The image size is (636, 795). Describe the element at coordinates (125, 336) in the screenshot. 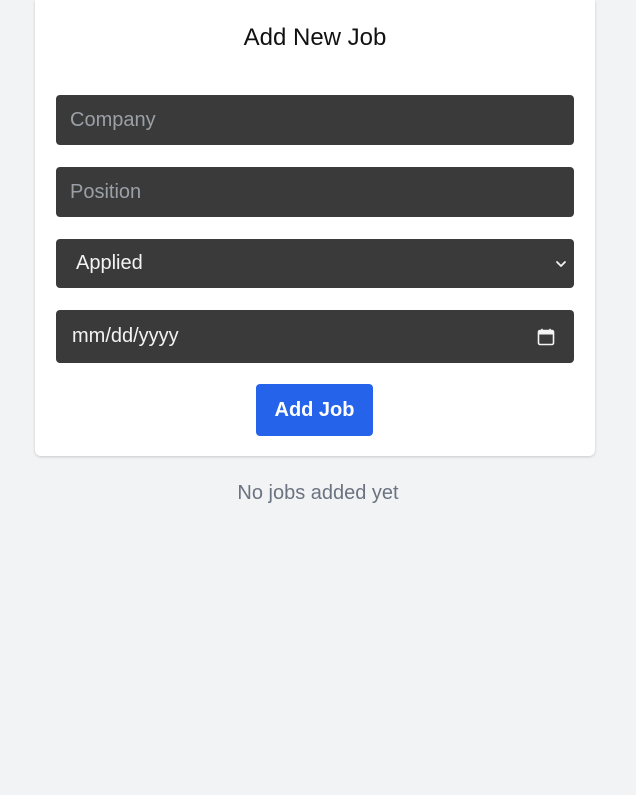

I see `date-placeholder: mm/dd/yyyy` at that location.